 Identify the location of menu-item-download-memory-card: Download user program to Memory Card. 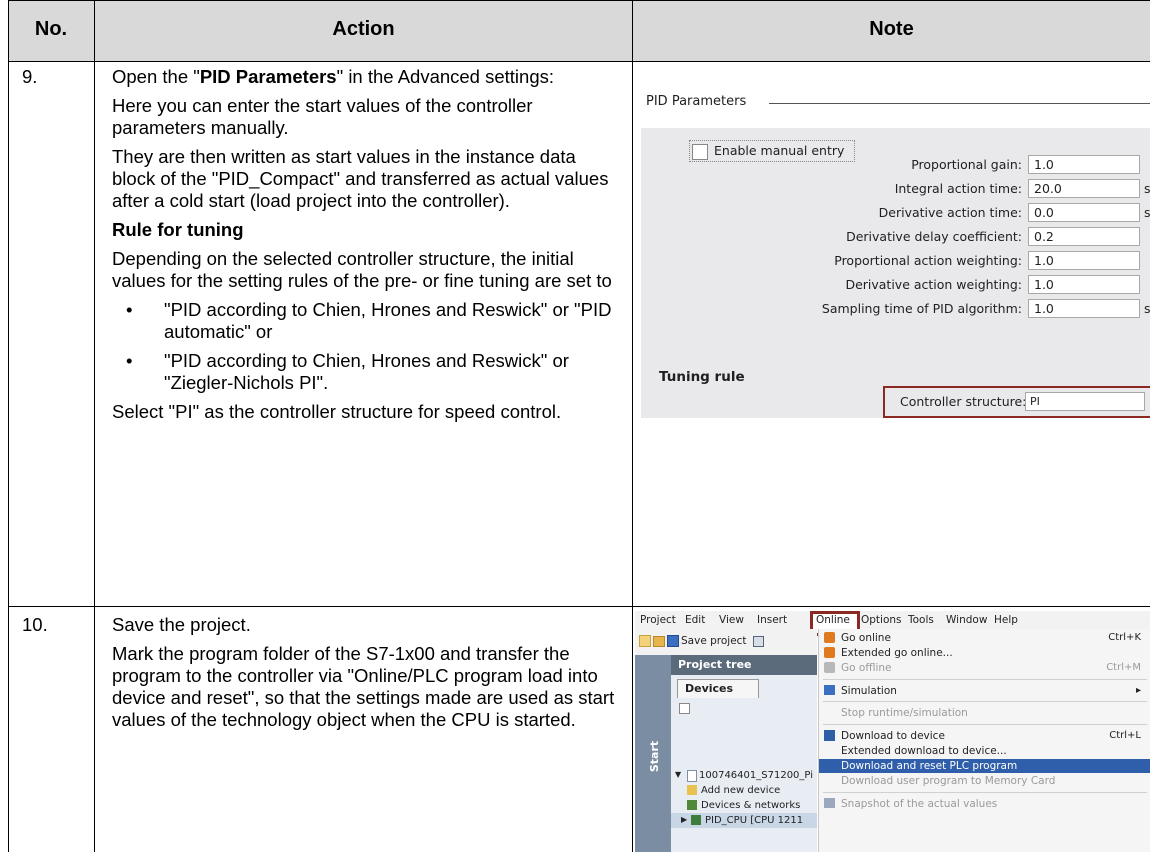
(984, 781).